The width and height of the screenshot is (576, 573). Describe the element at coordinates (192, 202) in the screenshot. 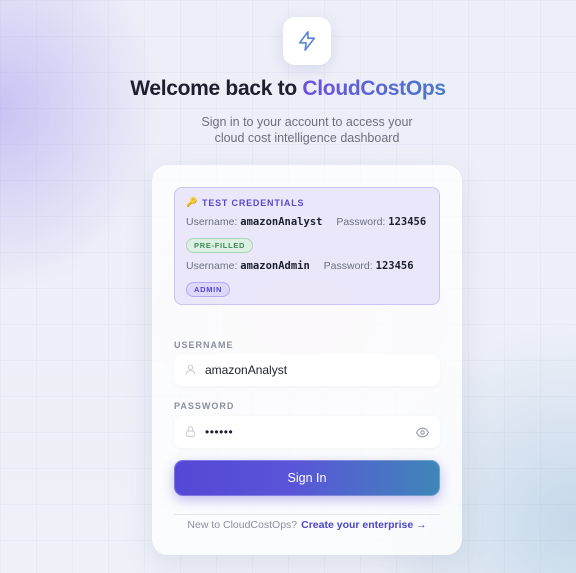

I see `key-icon: 🔑` at that location.